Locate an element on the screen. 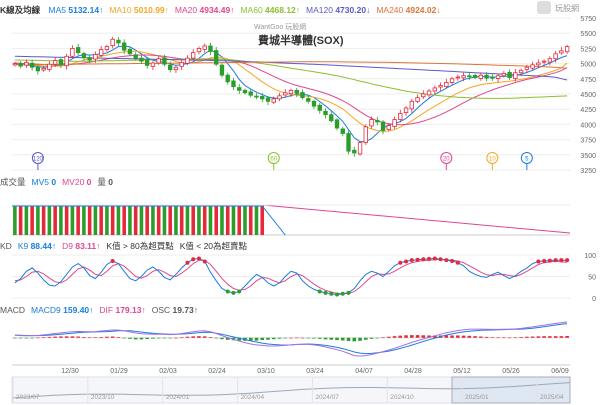 This screenshot has height=405, width=600. volume-legend-item-2: MV20 0 is located at coordinates (76, 182).